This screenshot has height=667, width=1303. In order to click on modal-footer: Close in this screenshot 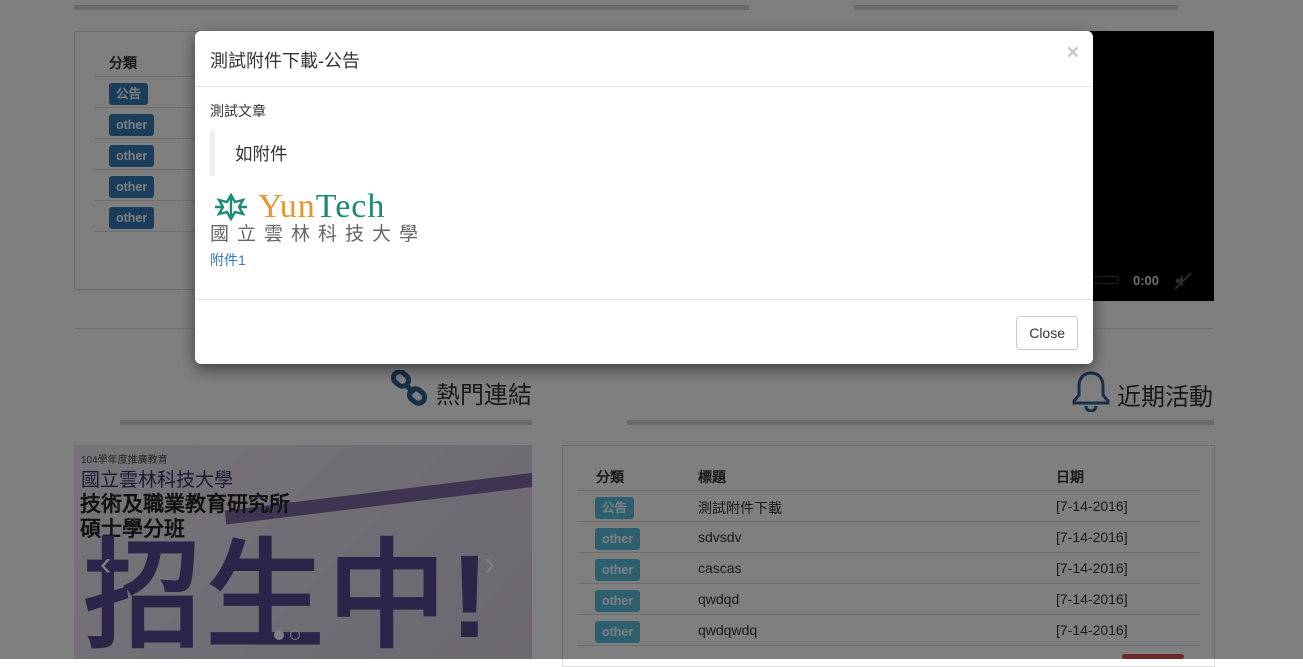, I will do `click(644, 332)`.